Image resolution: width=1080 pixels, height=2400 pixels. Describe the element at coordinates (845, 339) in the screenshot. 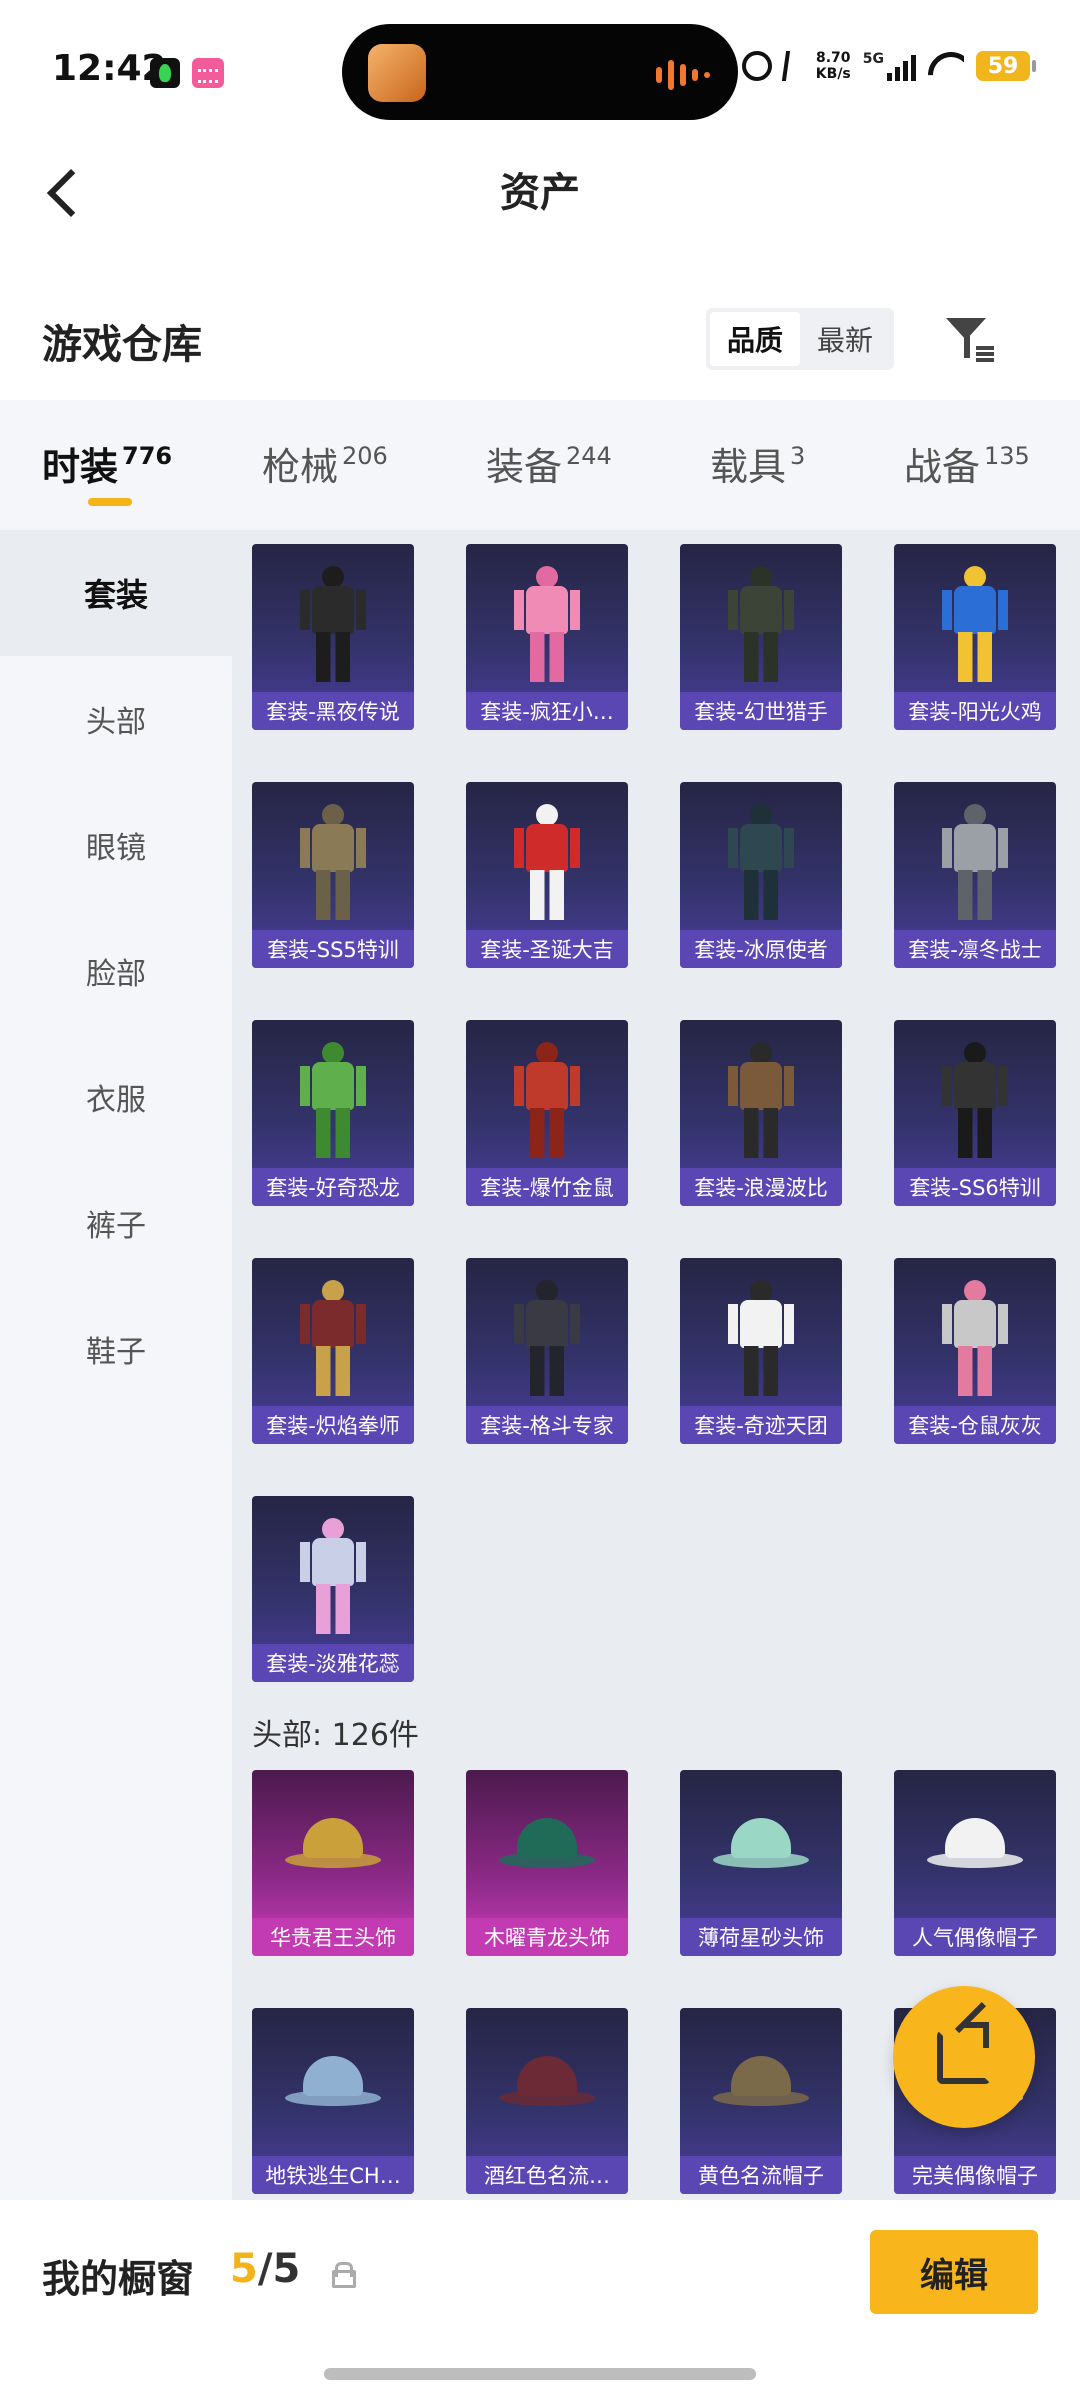

I see `sort-by-newest: 最新` at that location.